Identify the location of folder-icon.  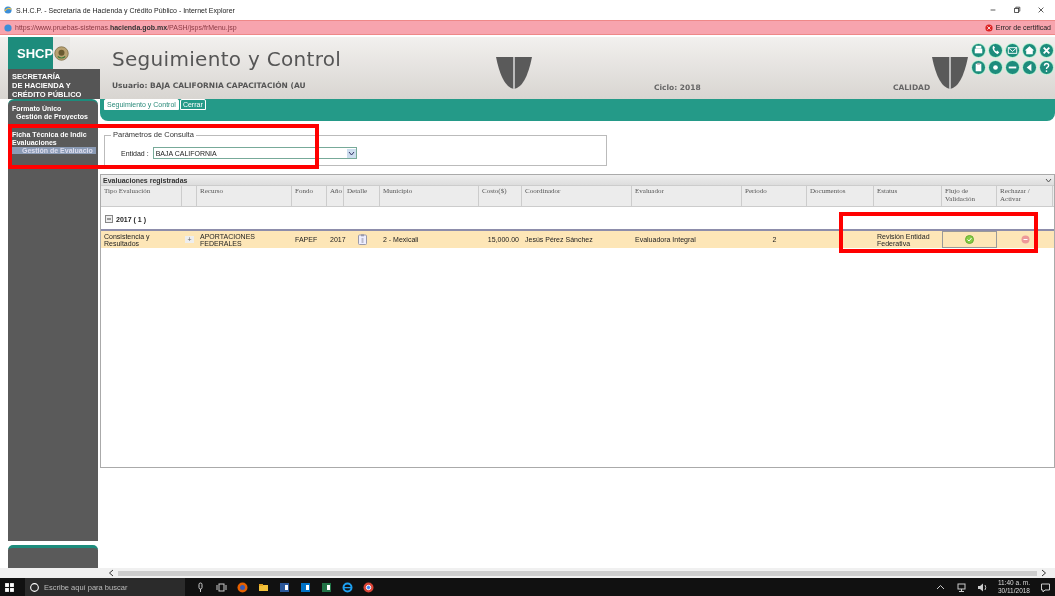
(263, 587).